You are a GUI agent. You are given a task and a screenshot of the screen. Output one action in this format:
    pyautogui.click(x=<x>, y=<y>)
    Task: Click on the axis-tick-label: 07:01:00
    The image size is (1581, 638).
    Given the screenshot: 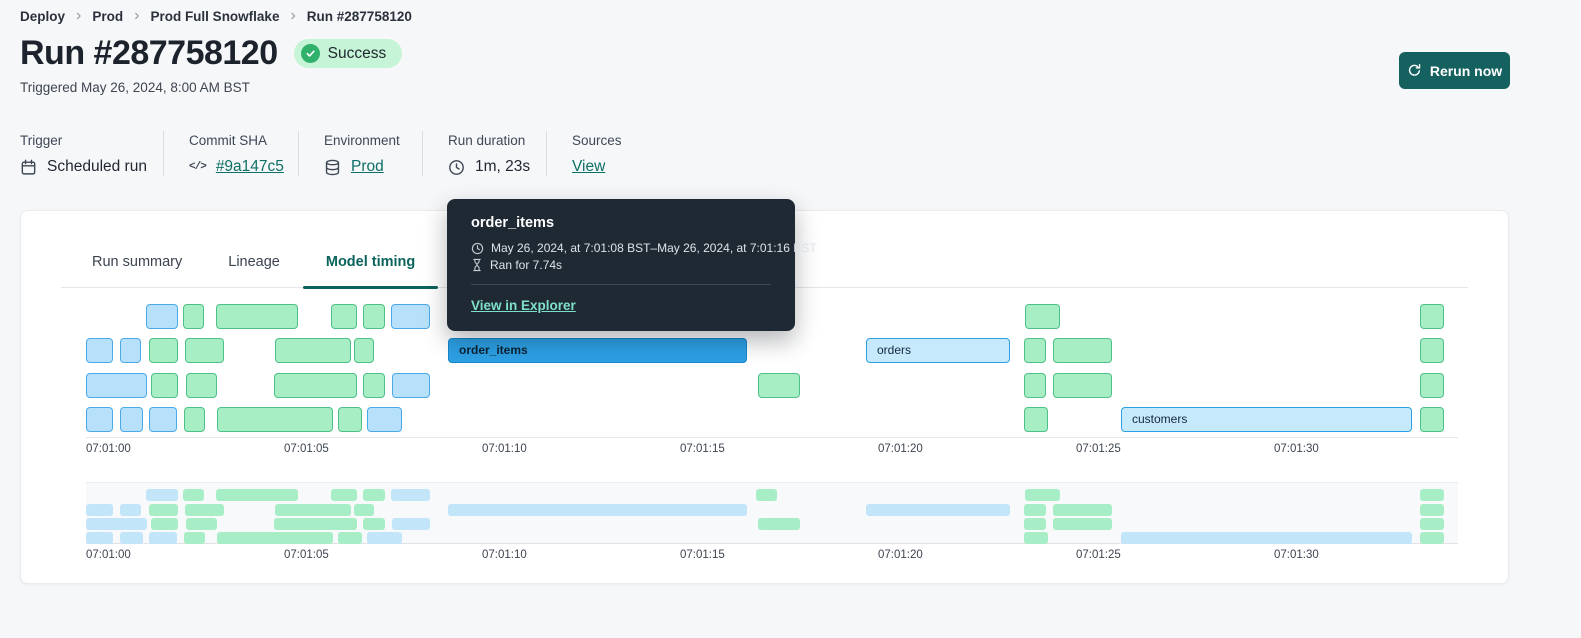 What is the action you would take?
    pyautogui.click(x=108, y=449)
    